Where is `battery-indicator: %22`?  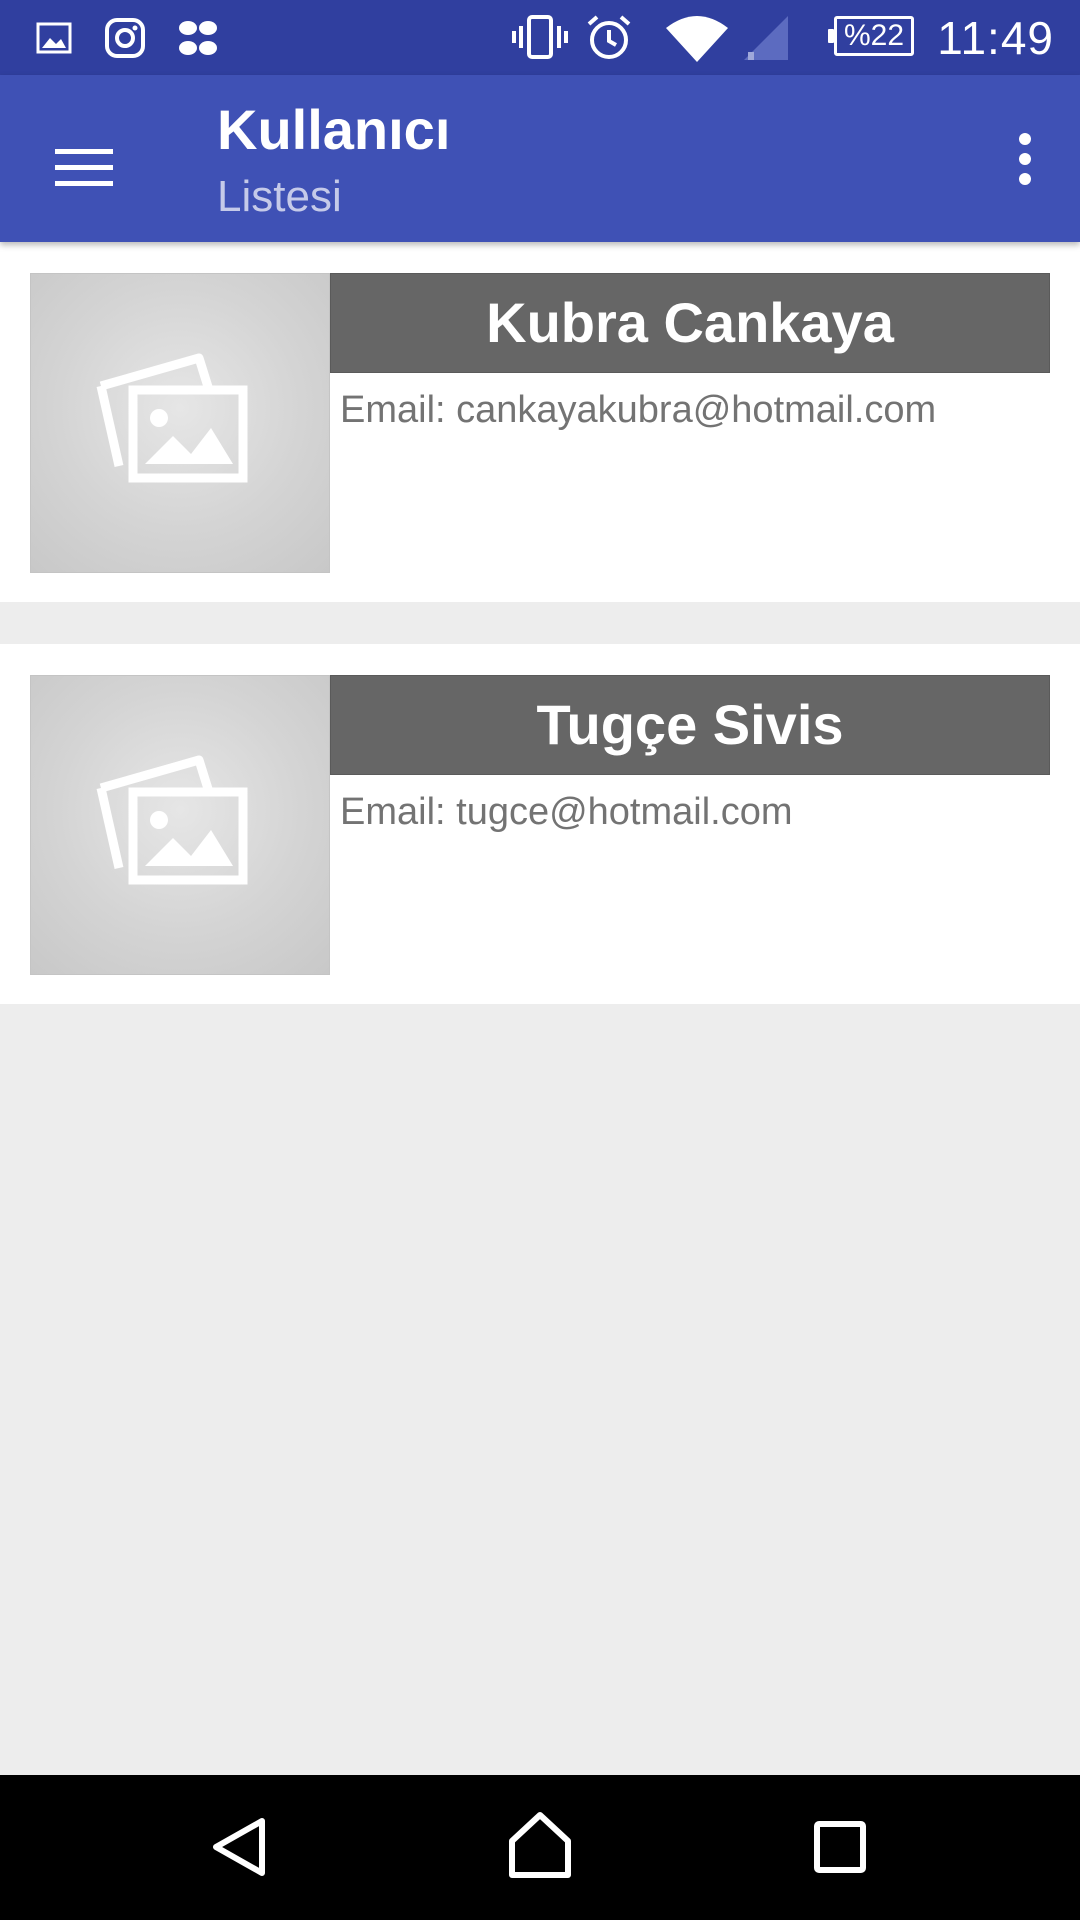 battery-indicator: %22 is located at coordinates (871, 36).